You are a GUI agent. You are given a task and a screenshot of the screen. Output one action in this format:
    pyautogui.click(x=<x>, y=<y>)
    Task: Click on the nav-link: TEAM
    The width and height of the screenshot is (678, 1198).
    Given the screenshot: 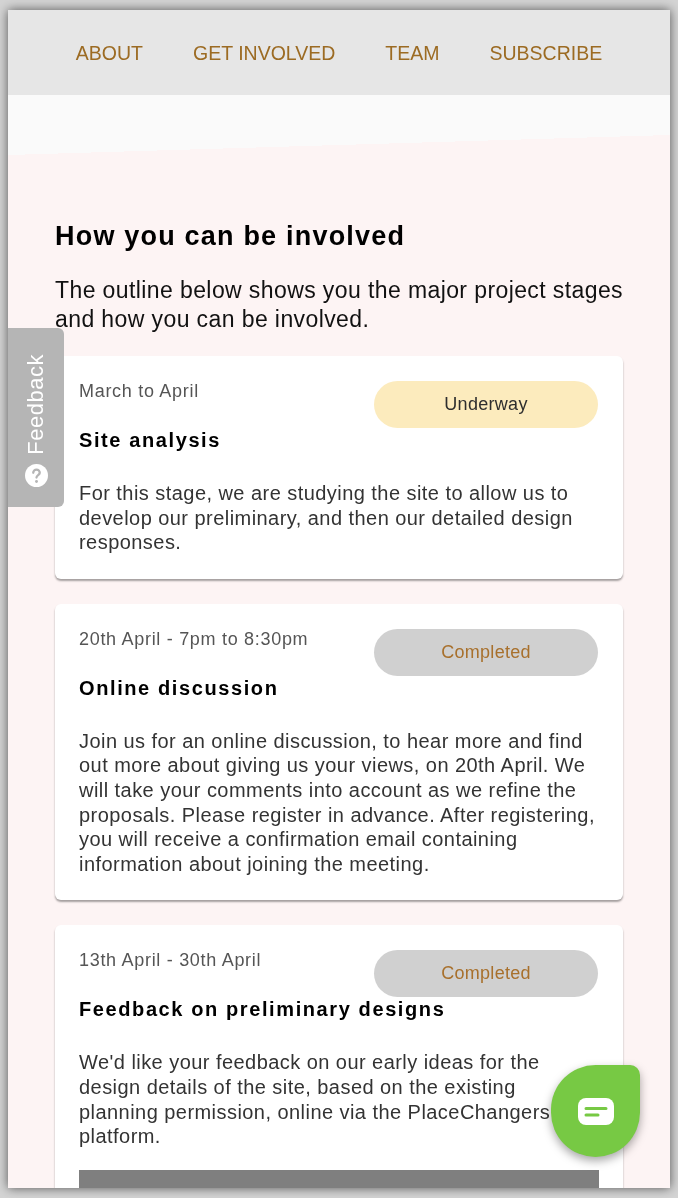 What is the action you would take?
    pyautogui.click(x=412, y=52)
    